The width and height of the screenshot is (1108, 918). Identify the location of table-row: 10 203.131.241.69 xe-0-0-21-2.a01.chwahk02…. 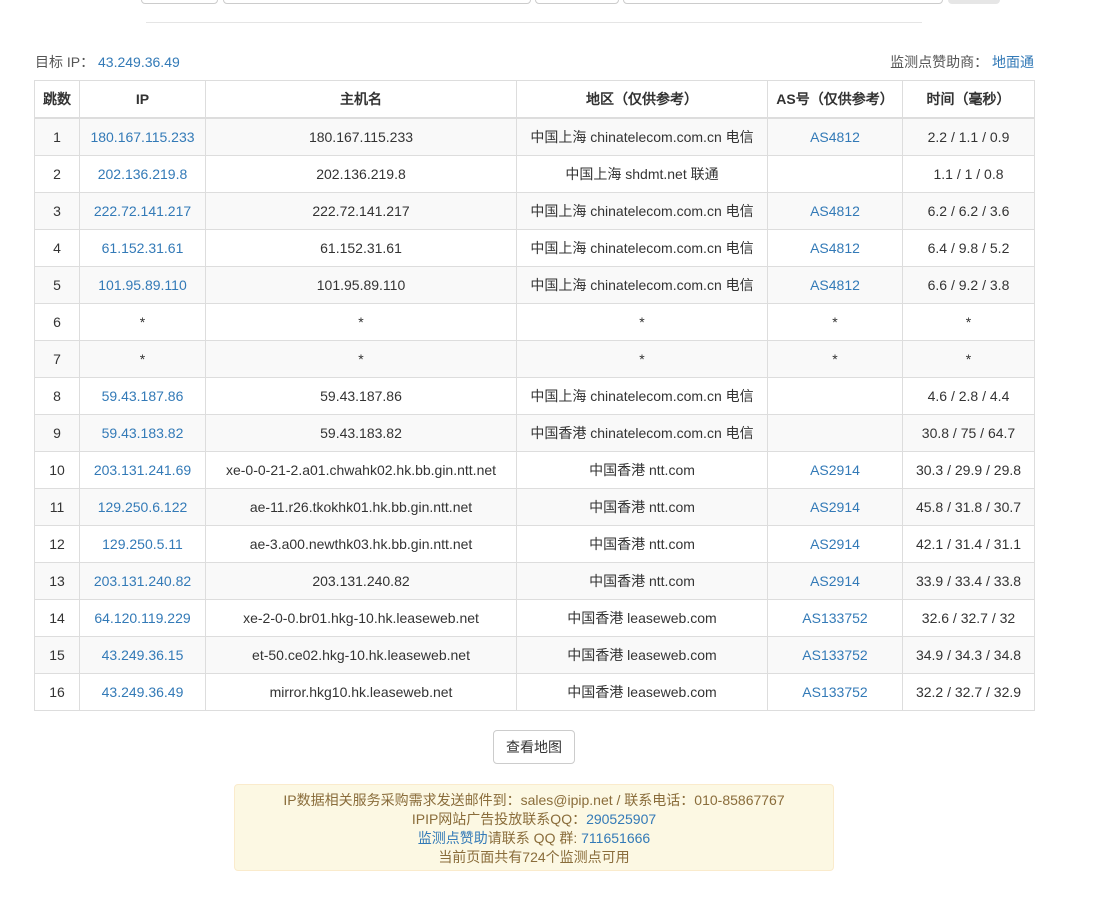
(534, 470).